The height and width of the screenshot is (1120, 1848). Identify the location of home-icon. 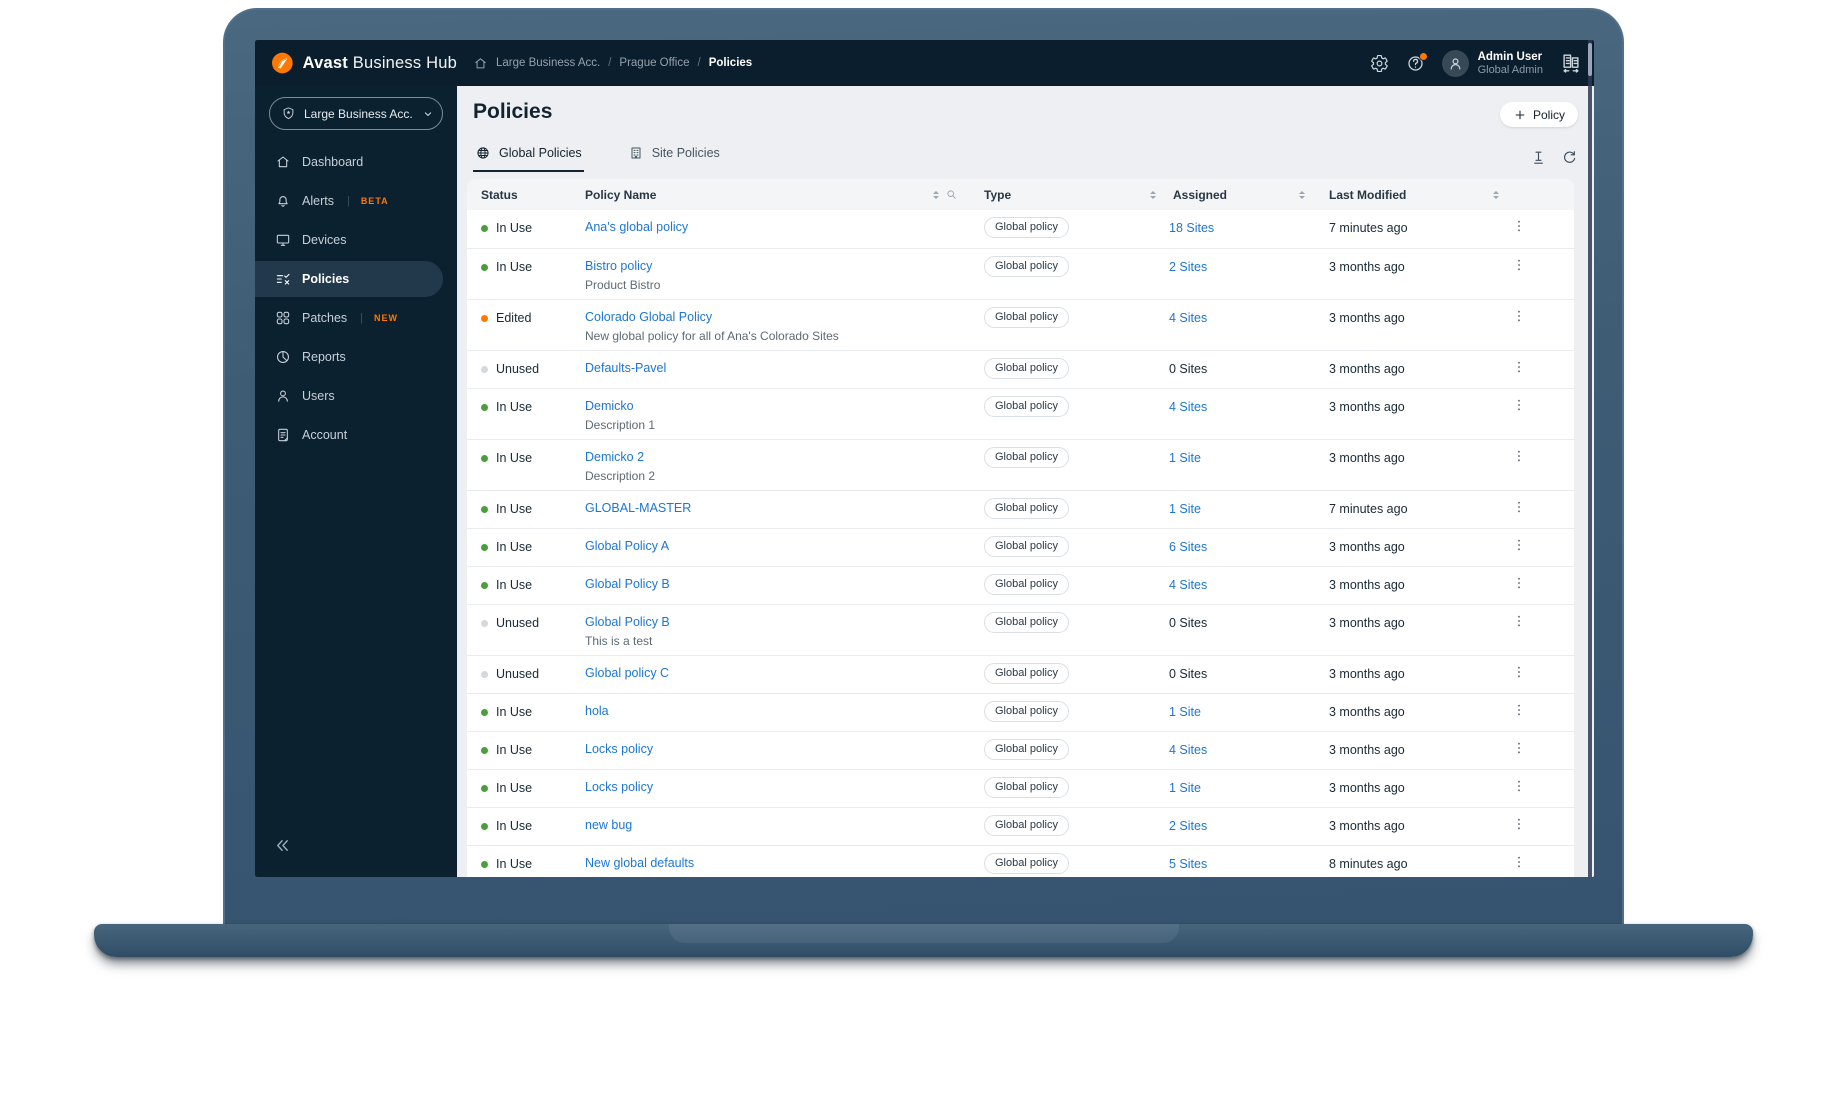
(480, 63).